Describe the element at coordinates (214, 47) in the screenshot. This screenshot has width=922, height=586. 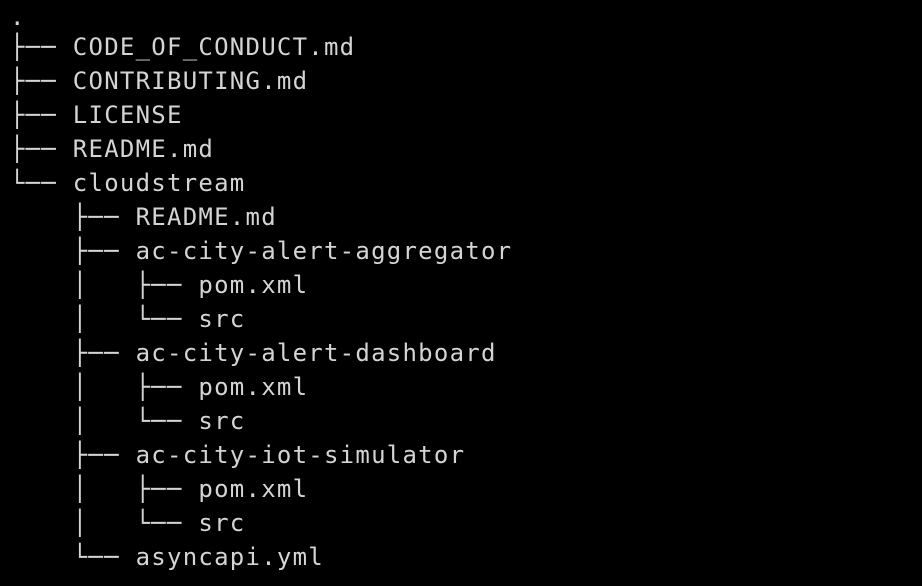
I see `file-entry: CODE_OF_CONDUCT.md` at that location.